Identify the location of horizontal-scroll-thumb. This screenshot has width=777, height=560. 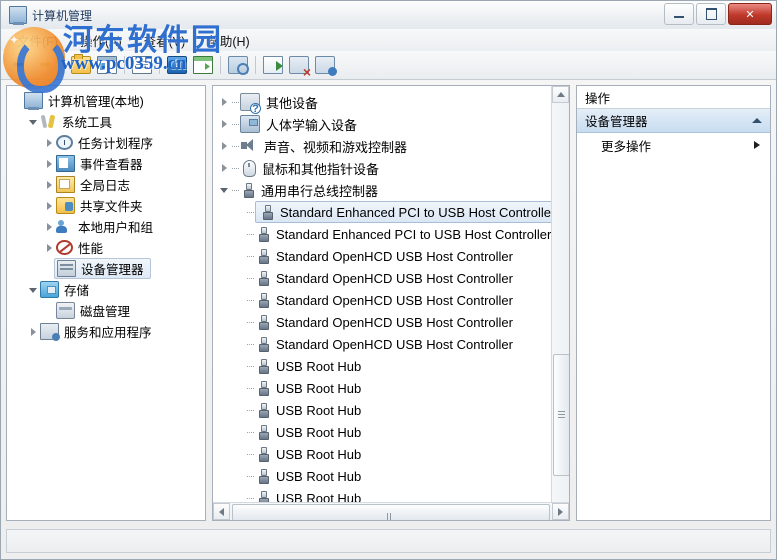
(391, 512).